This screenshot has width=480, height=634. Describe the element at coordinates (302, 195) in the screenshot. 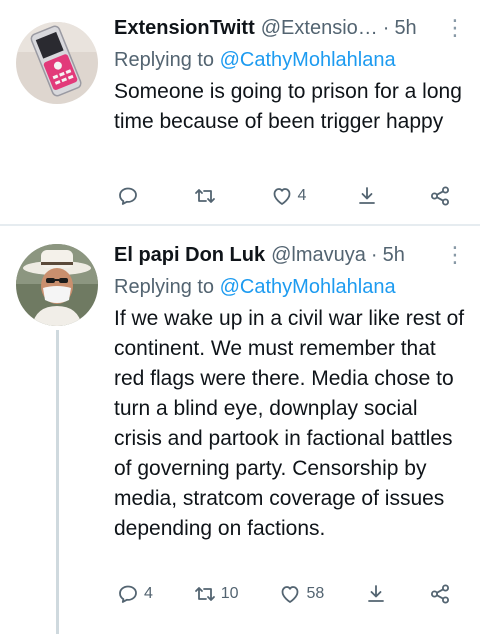

I see `like-count: 4` at that location.